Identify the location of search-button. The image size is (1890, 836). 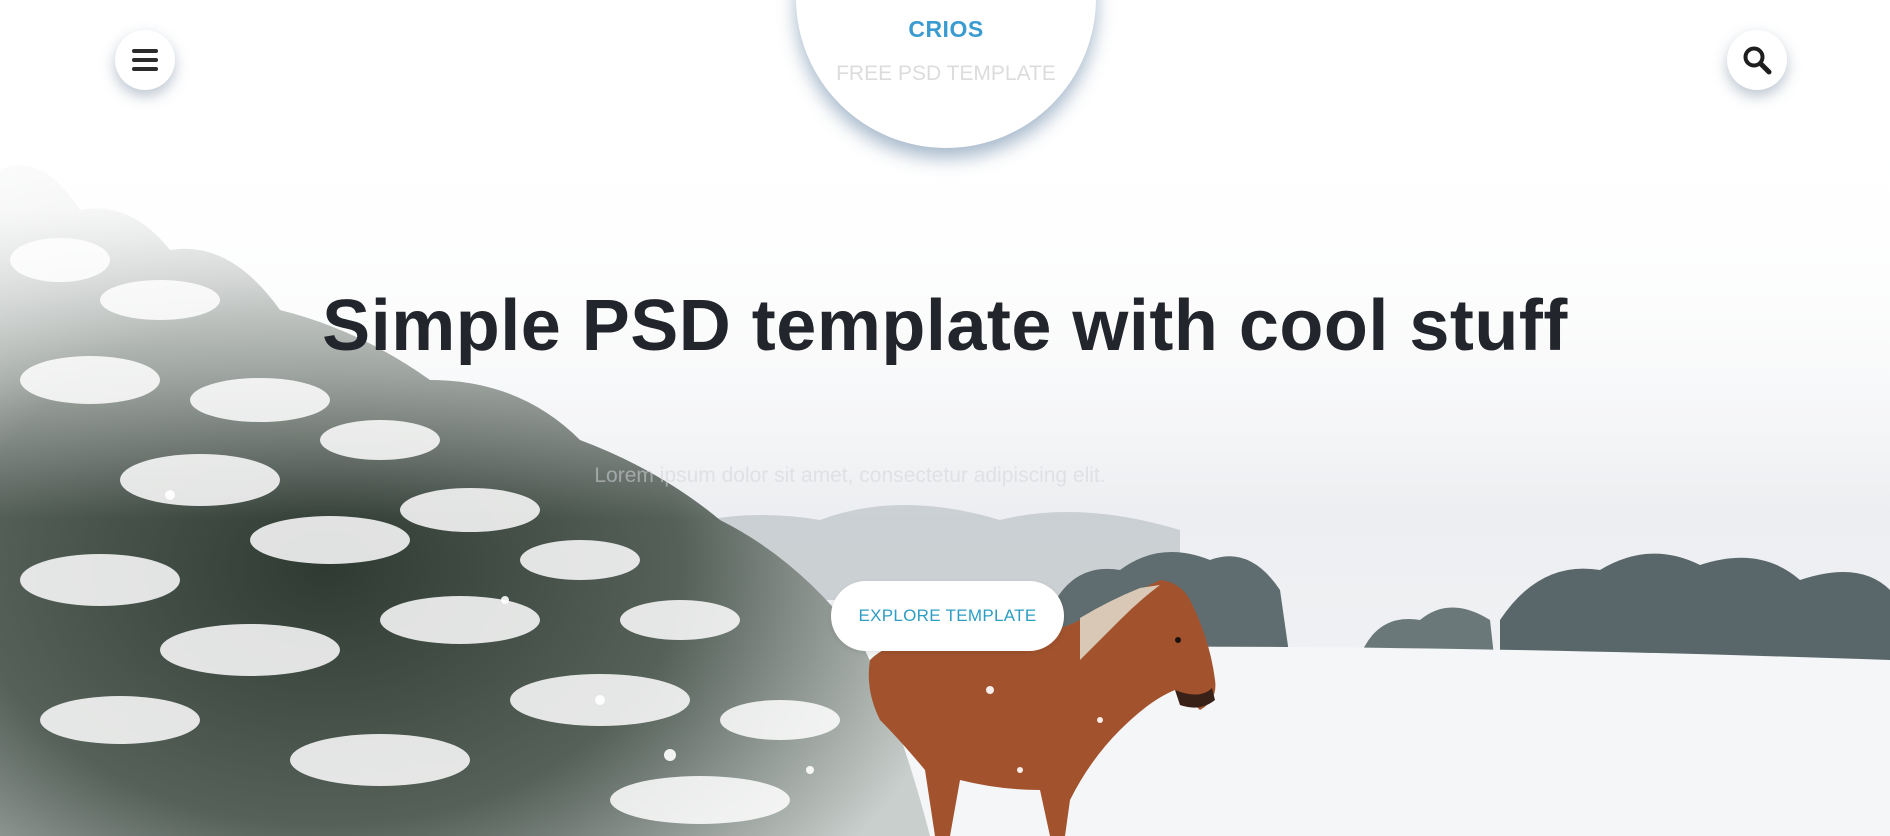
(1757, 60).